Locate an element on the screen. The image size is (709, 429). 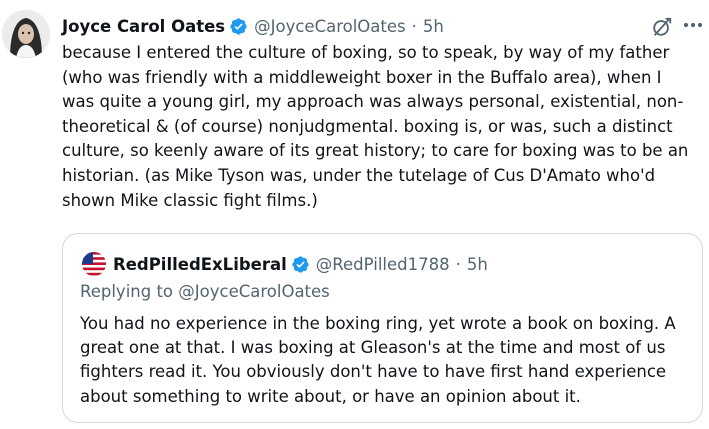
author-avatar is located at coordinates (26, 34).